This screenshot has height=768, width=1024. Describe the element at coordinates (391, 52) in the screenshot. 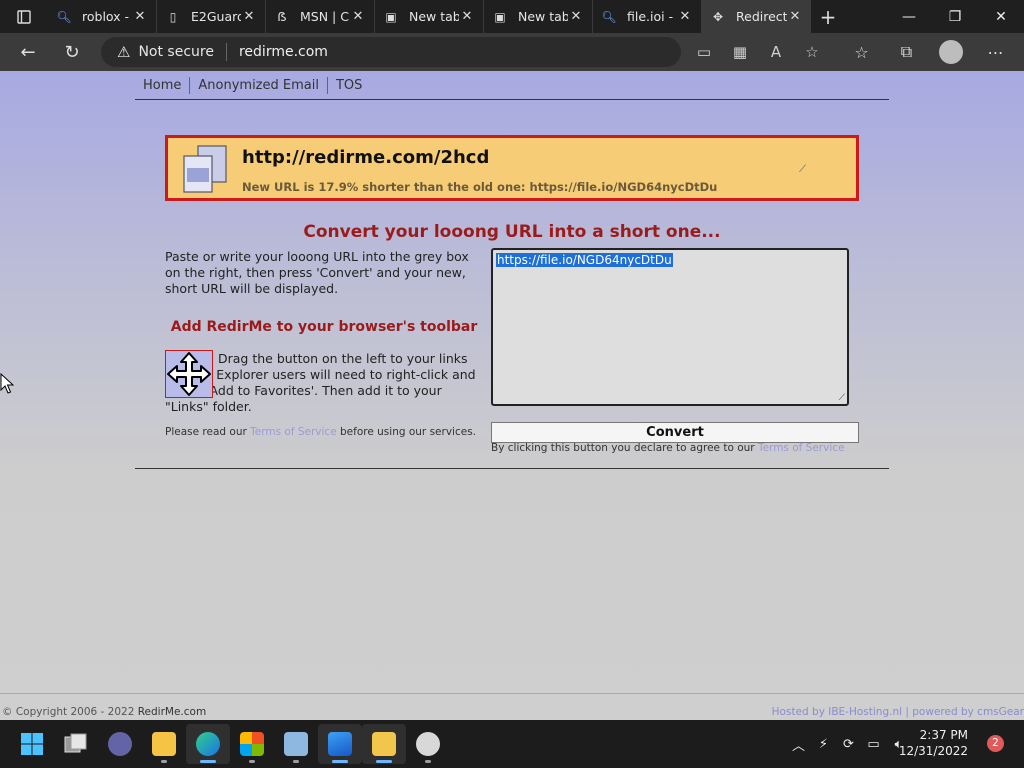

I see `url-box: ⚠ Not secure redirme.com` at that location.